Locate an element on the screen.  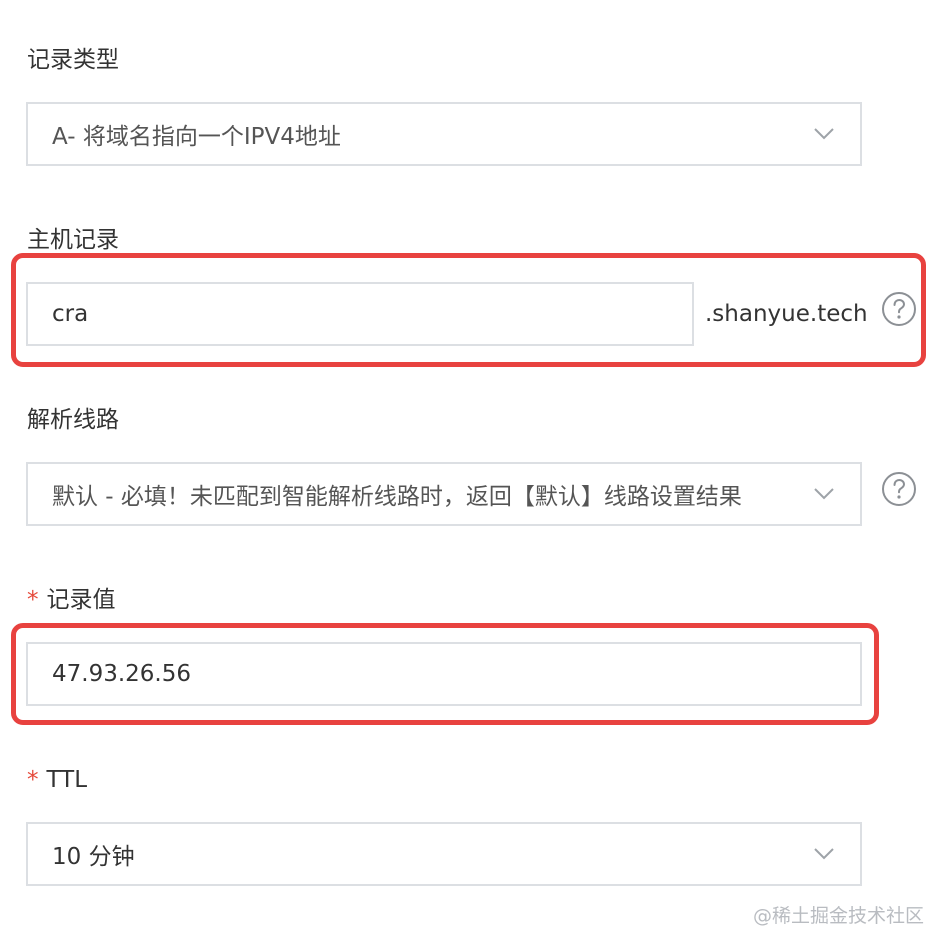
ttl-value: 10 分钟 is located at coordinates (93, 857).